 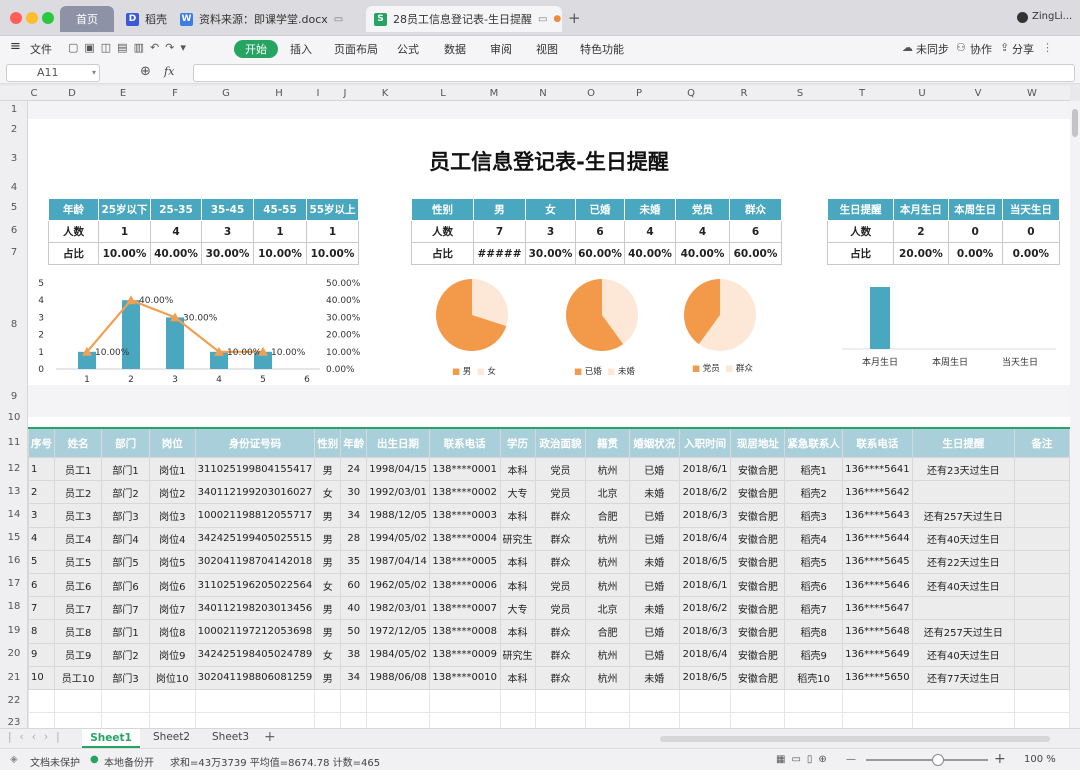 I want to click on table-cell: 还有23天过生日, so click(x=963, y=469).